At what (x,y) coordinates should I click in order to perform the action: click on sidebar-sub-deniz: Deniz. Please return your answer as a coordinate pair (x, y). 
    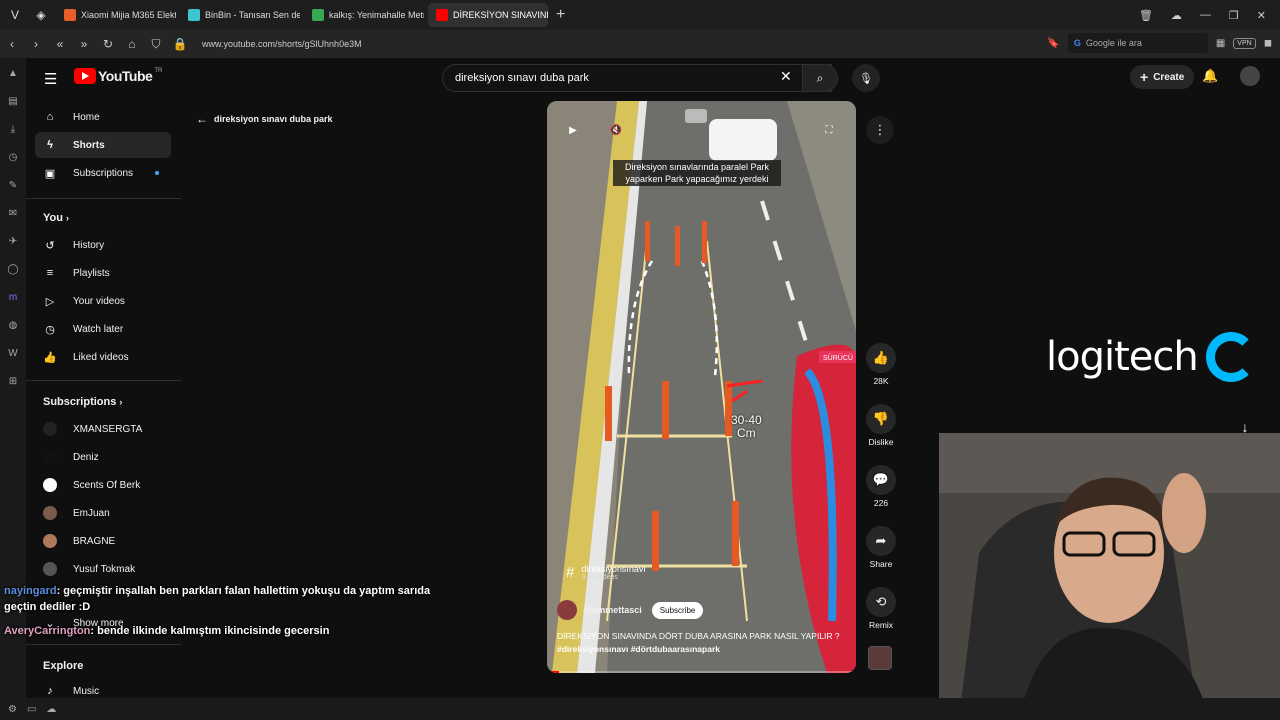
    Looking at the image, I should click on (103, 457).